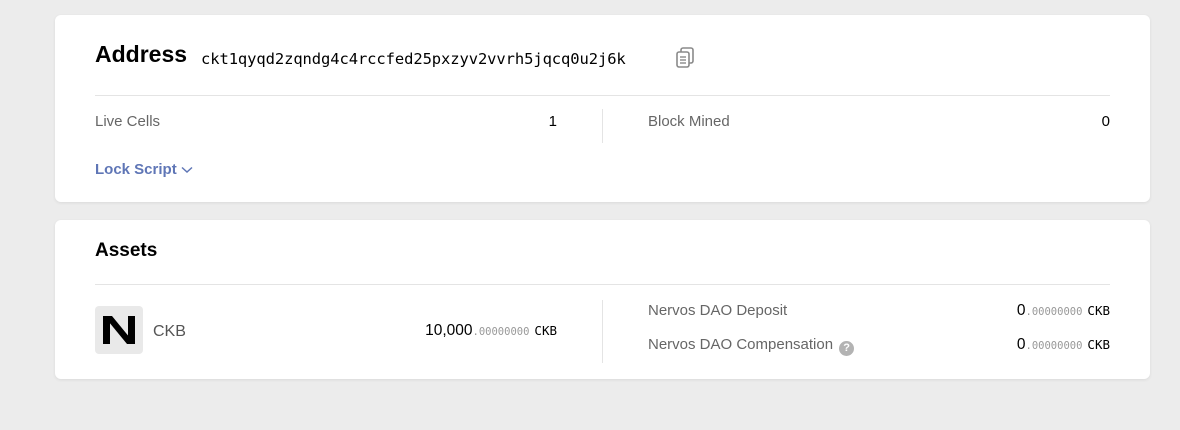 The width and height of the screenshot is (1180, 430). What do you see at coordinates (449, 330) in the screenshot?
I see `balance-integer: 10,000` at bounding box center [449, 330].